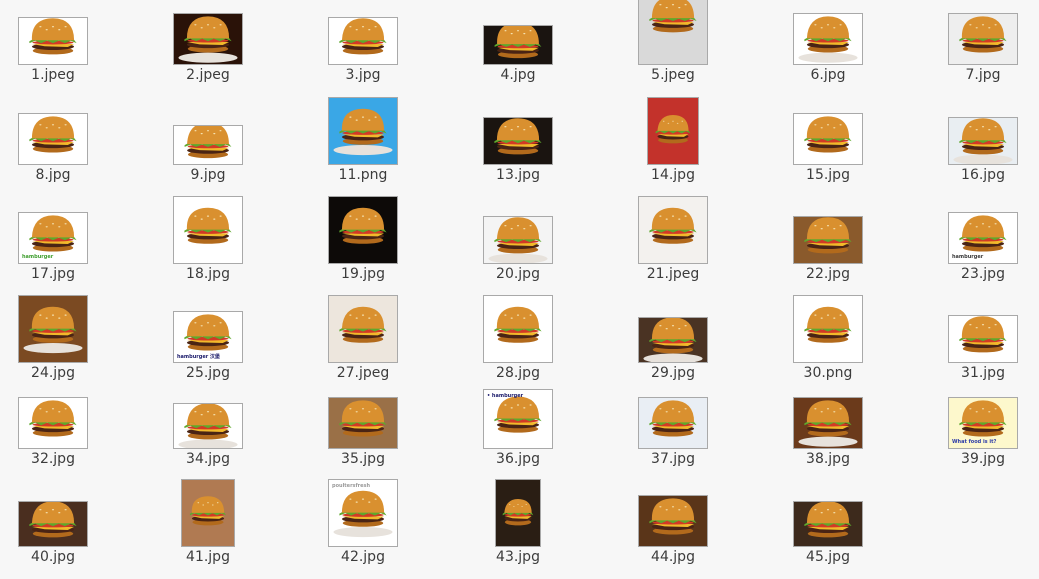  I want to click on file-item: 20.jpg, so click(518, 249).